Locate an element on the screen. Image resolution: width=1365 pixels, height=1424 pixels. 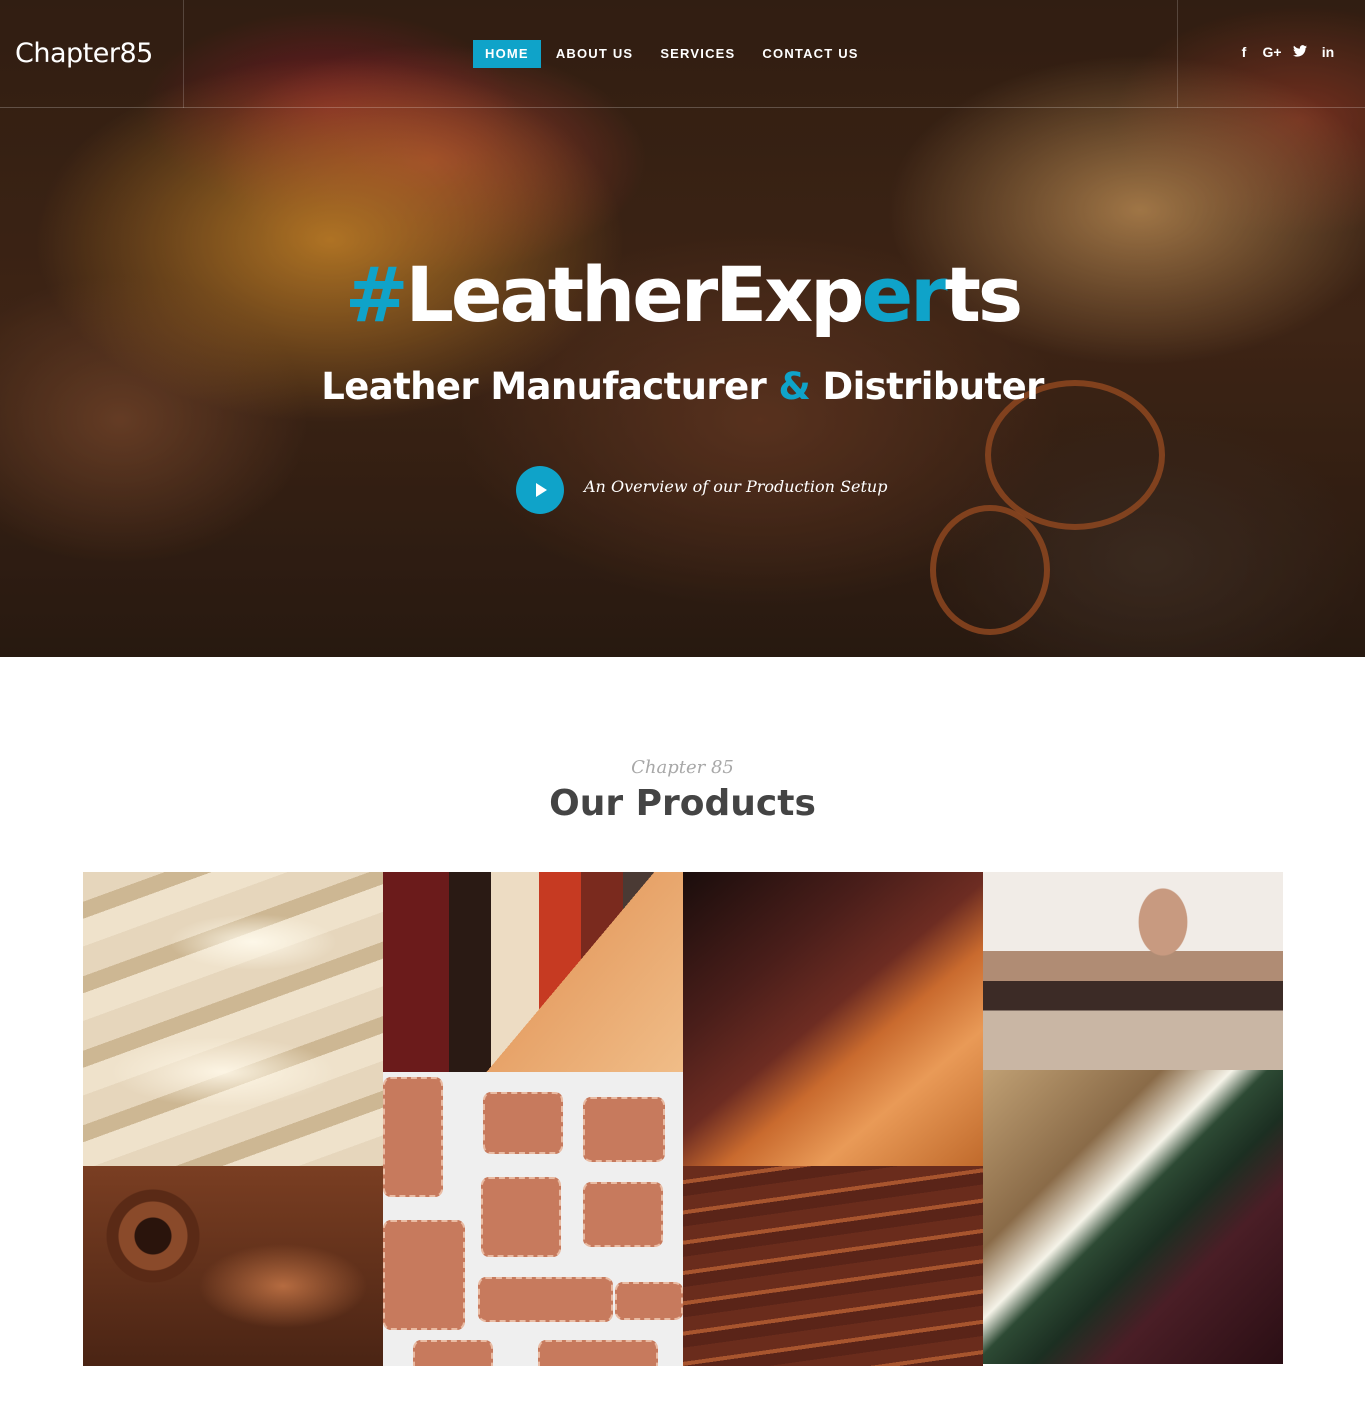
hero-title-hash: # is located at coordinates (376, 294).